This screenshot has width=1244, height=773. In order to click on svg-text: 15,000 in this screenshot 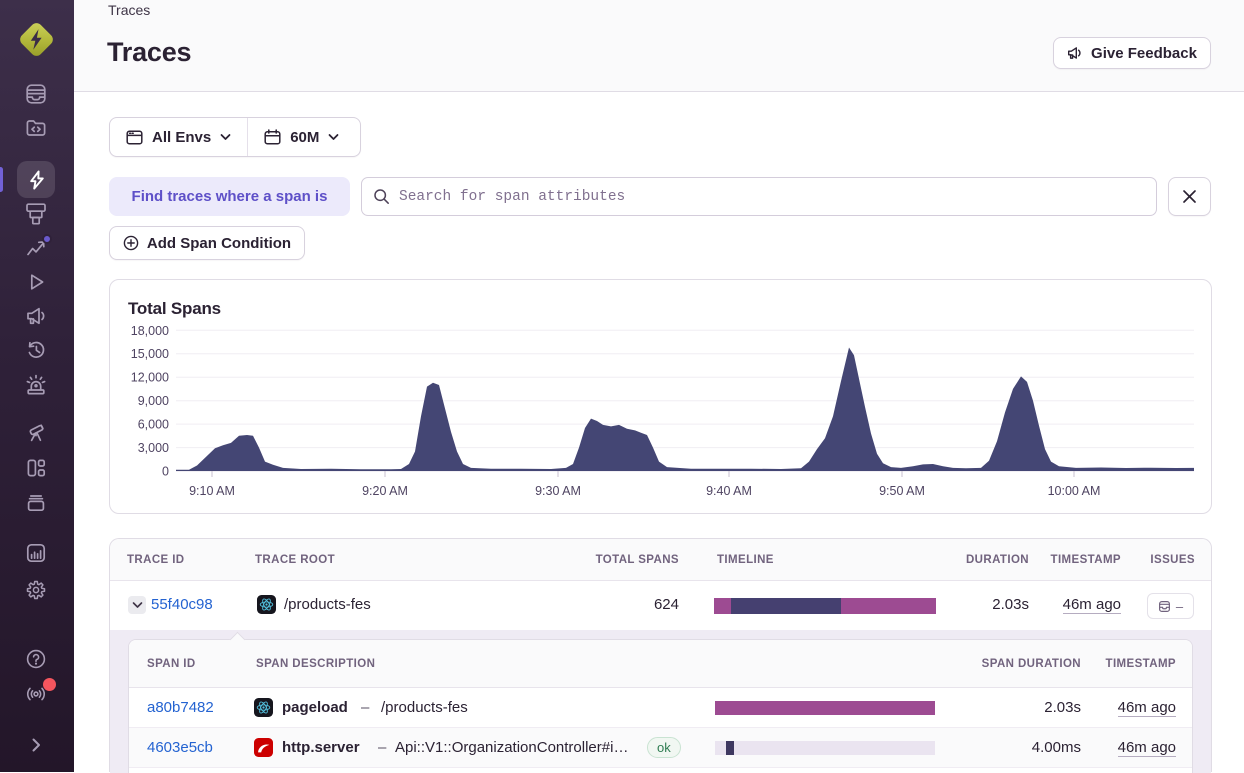, I will do `click(150, 354)`.